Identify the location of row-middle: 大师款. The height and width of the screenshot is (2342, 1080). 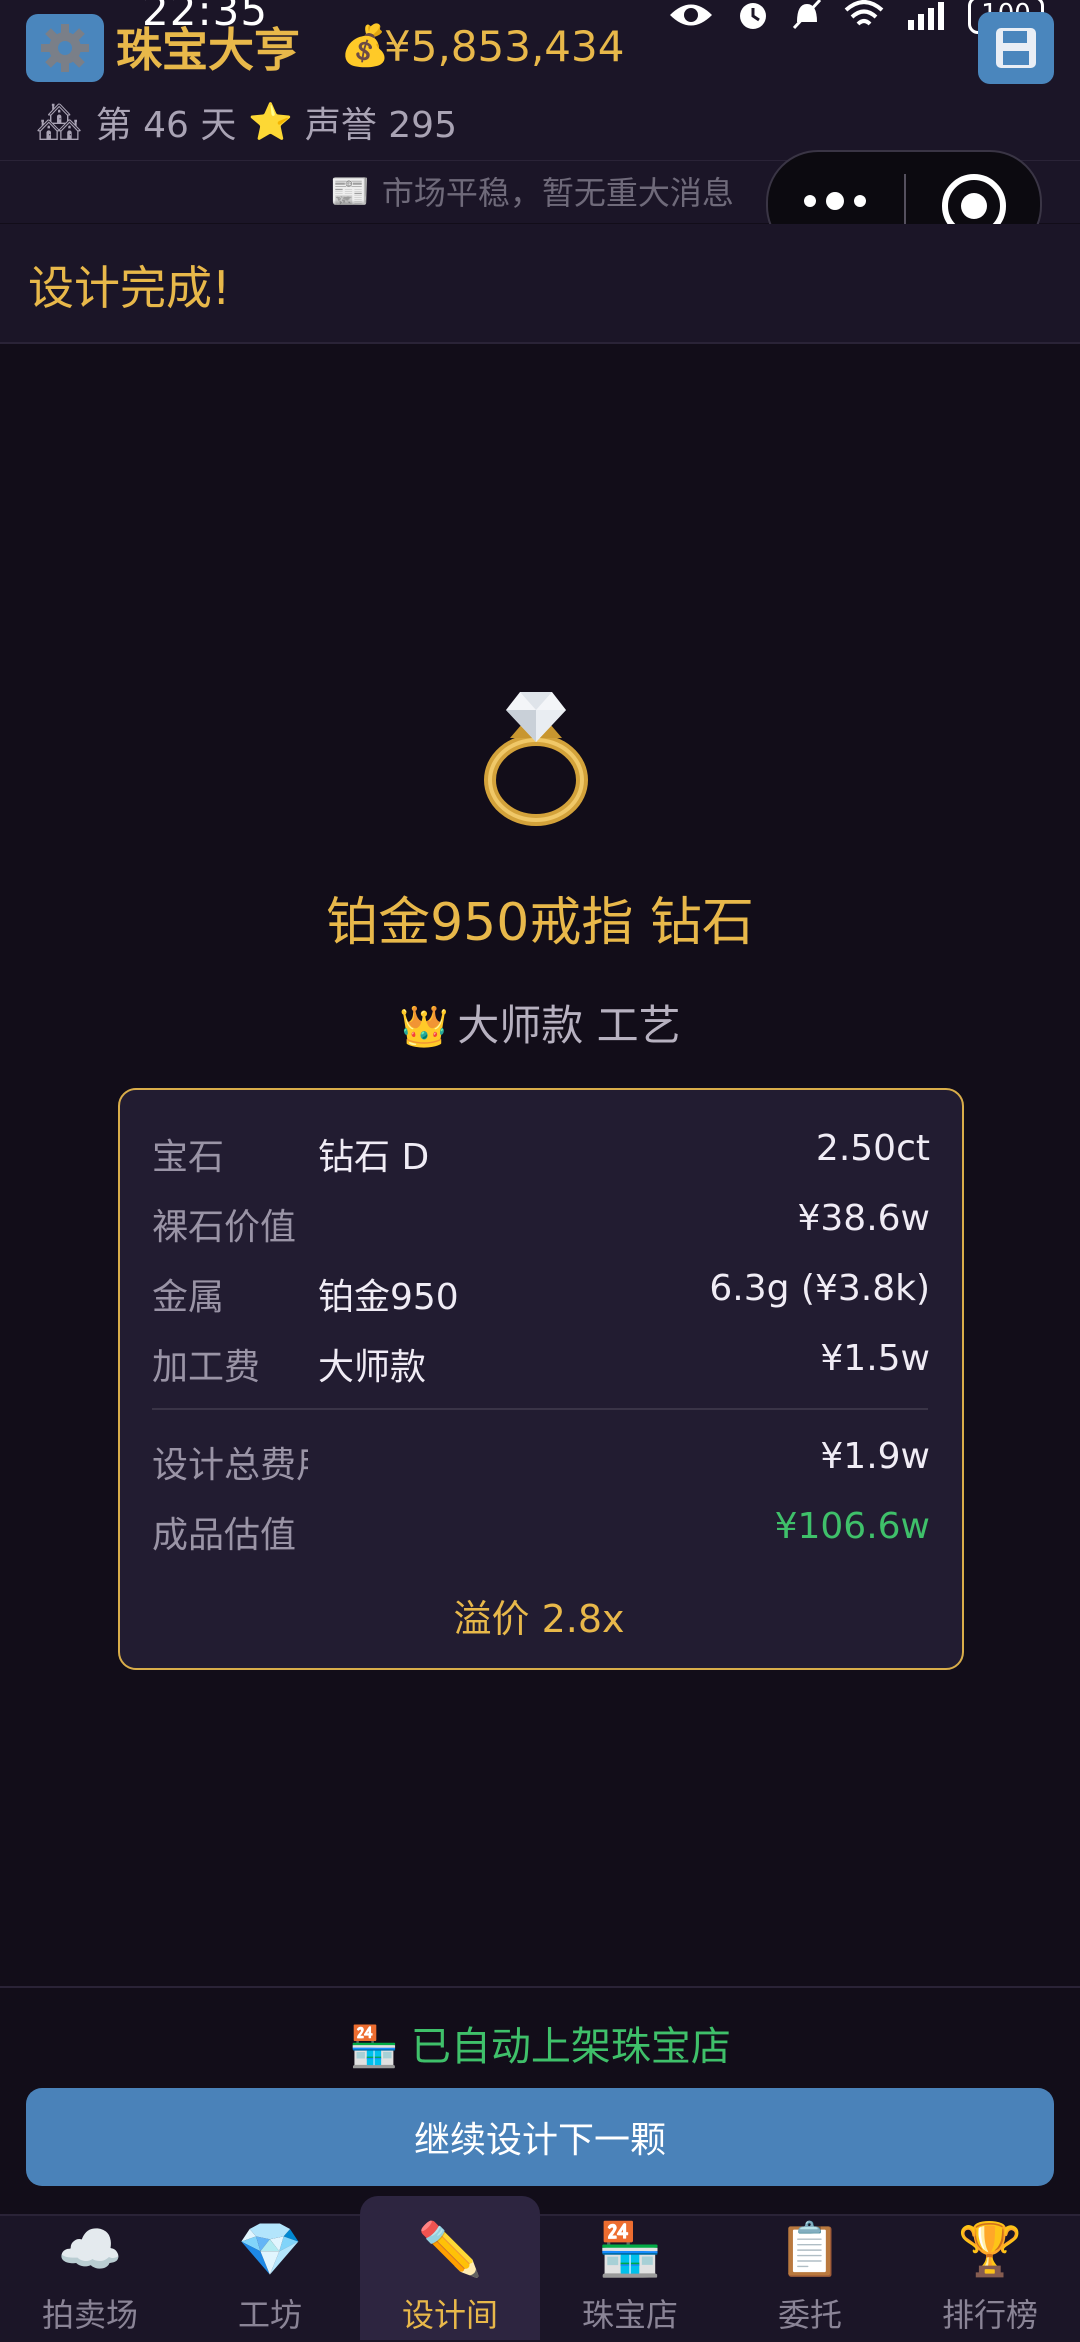
(372, 1367).